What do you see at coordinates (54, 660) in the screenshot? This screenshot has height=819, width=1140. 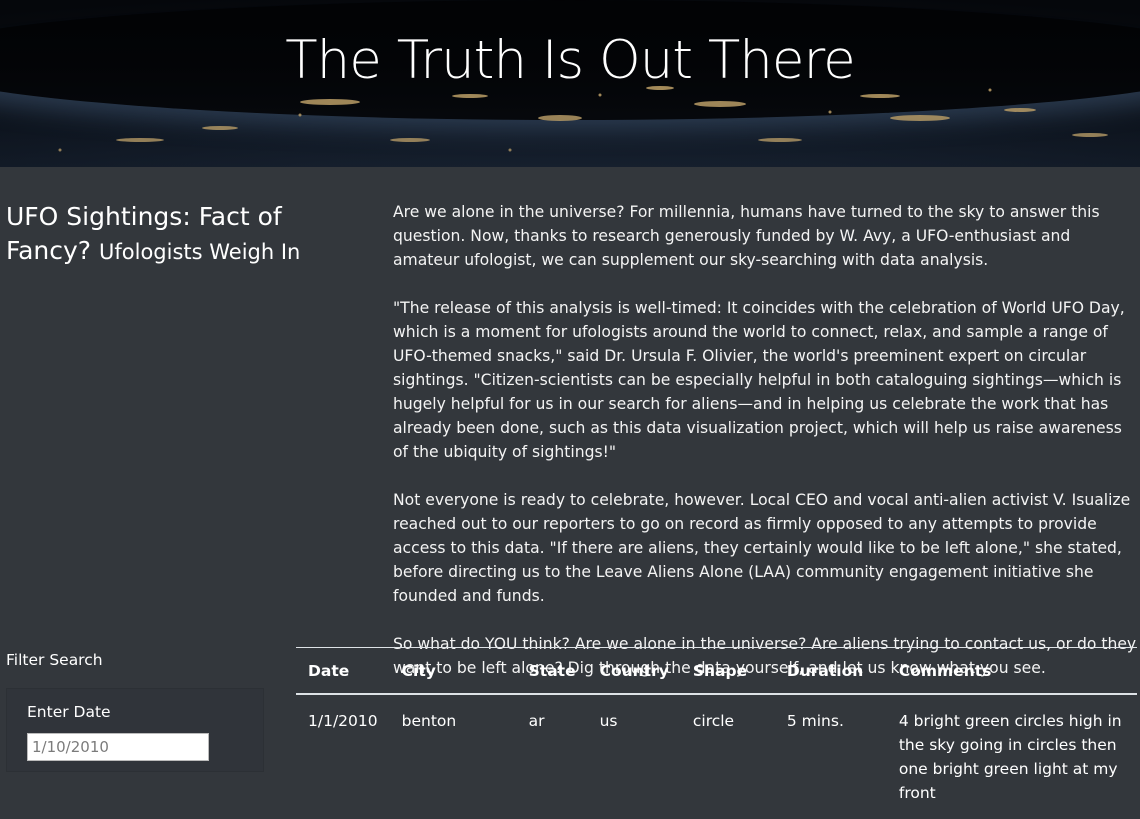 I see `filter-search-title: Filter Search` at bounding box center [54, 660].